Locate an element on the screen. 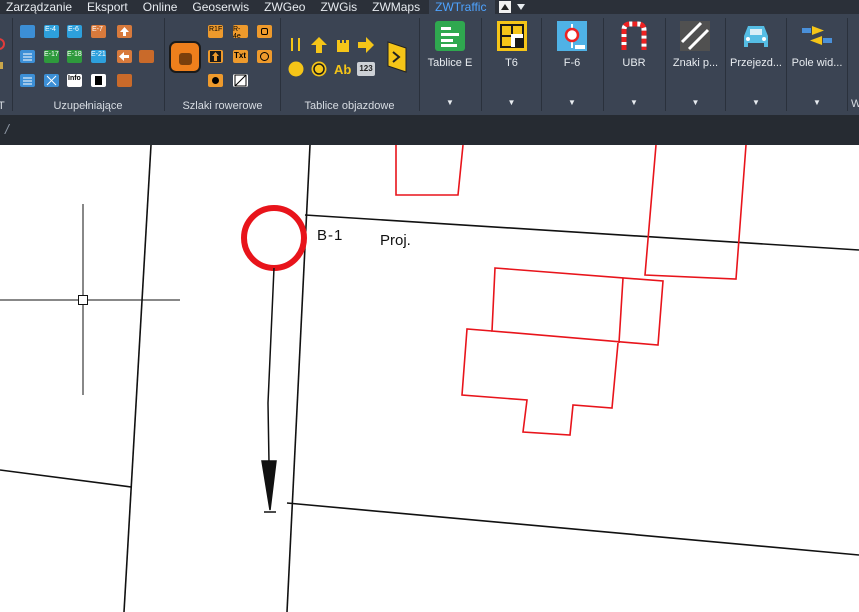 Image resolution: width=859 pixels, height=612 pixels. sign-factory-icon is located at coordinates (146, 56).